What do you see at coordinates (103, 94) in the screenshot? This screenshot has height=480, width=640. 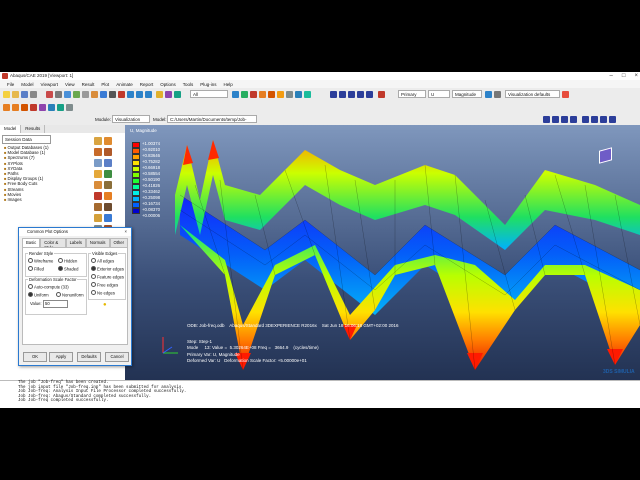 I see `cycle-views-icon` at bounding box center [103, 94].